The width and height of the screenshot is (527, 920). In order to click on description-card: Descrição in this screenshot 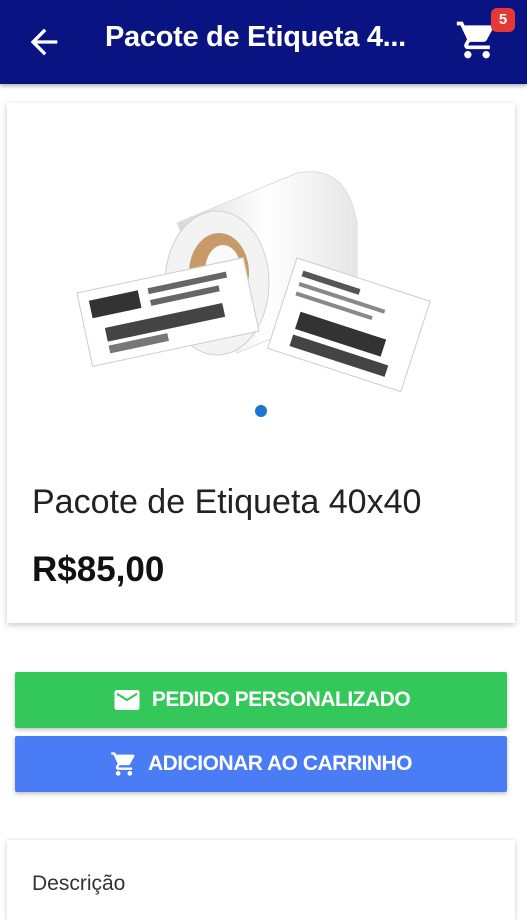, I will do `click(261, 880)`.